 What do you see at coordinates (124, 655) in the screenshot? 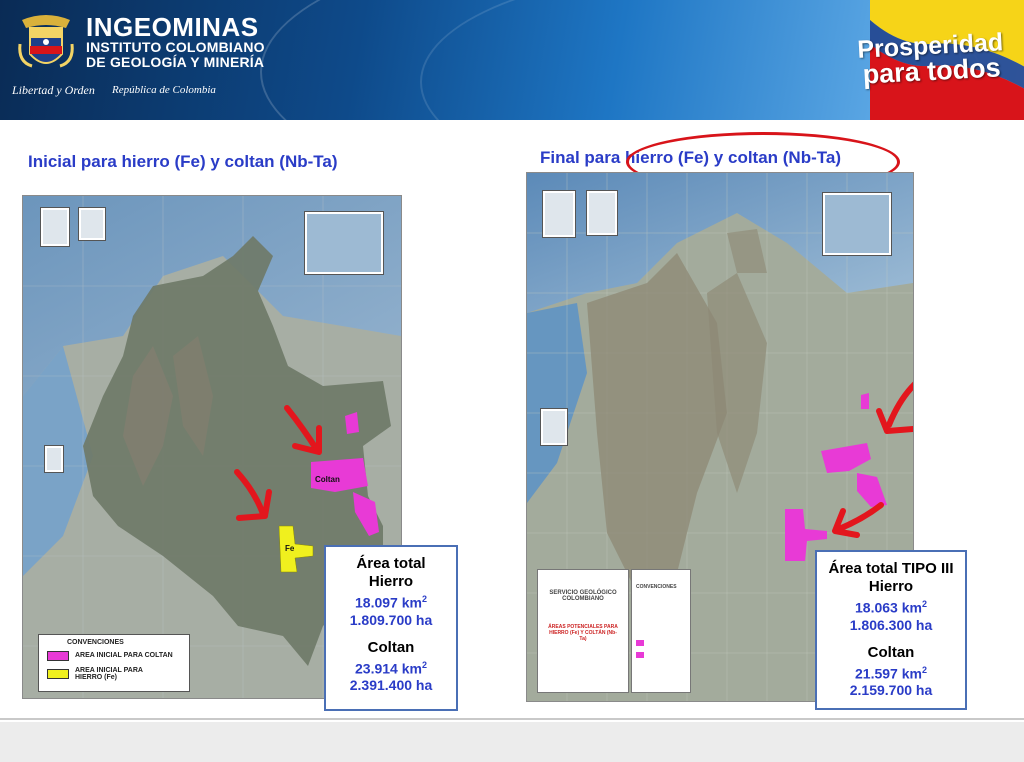
I see `legend-label-coltan: AREA INICIAL PARA COLTAN` at bounding box center [124, 655].